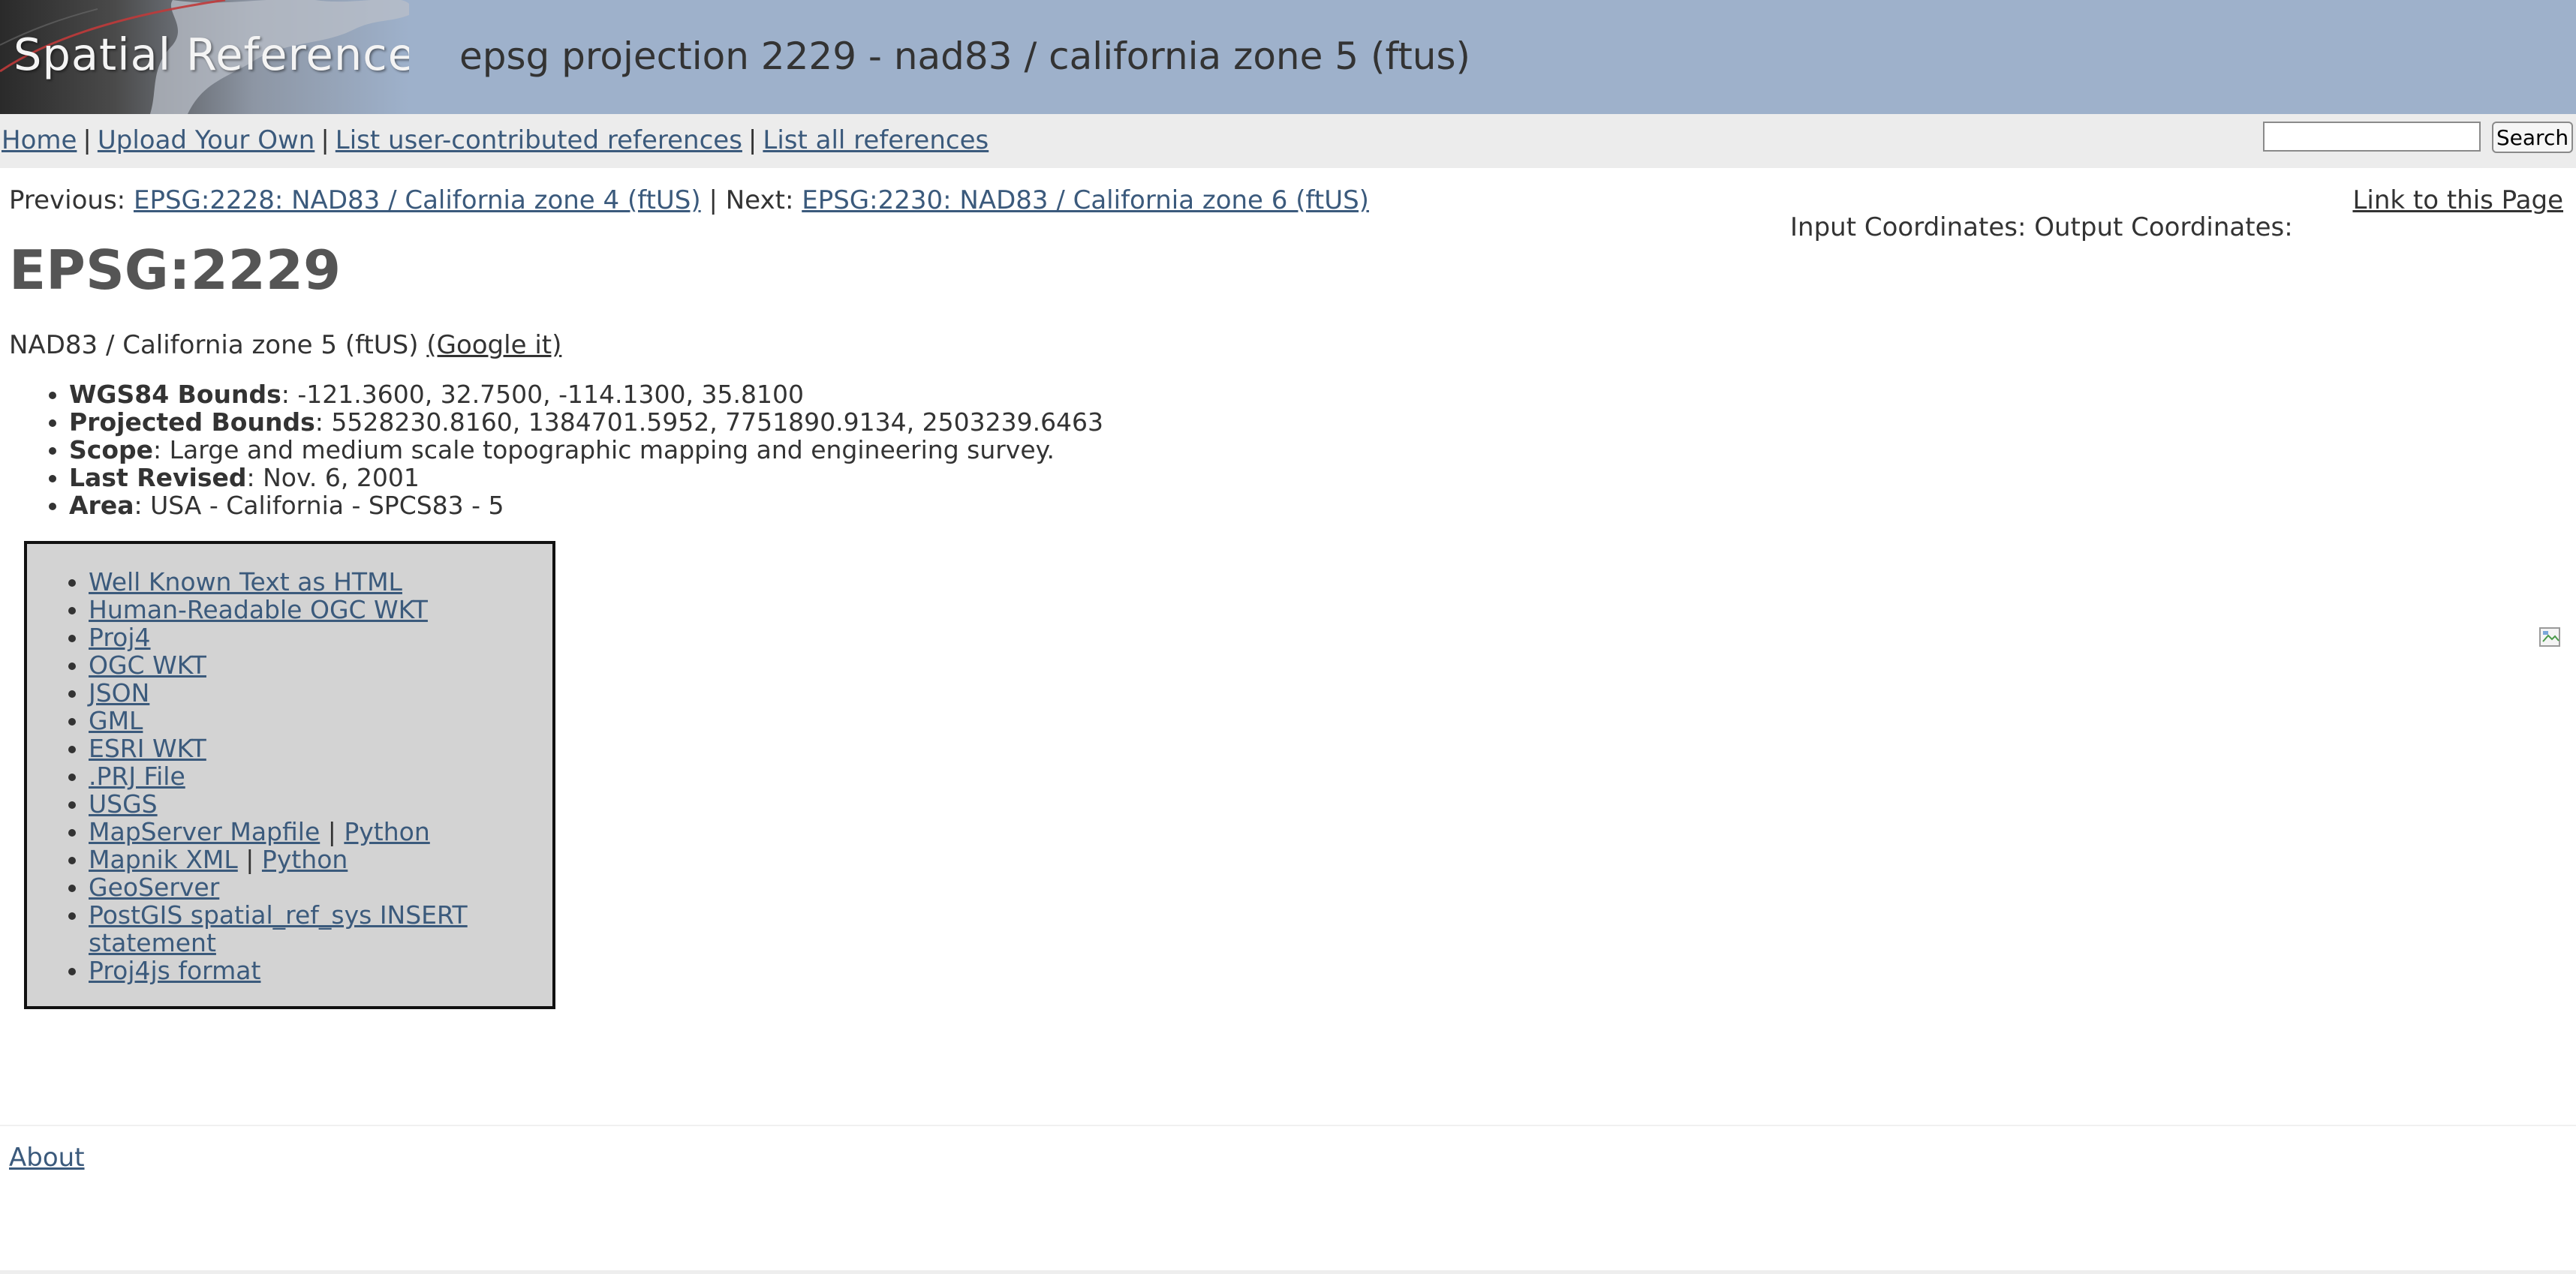 This screenshot has width=2576, height=1274. Describe the element at coordinates (1908, 227) in the screenshot. I see `input-coordinates-label: Input Coordinates:` at that location.